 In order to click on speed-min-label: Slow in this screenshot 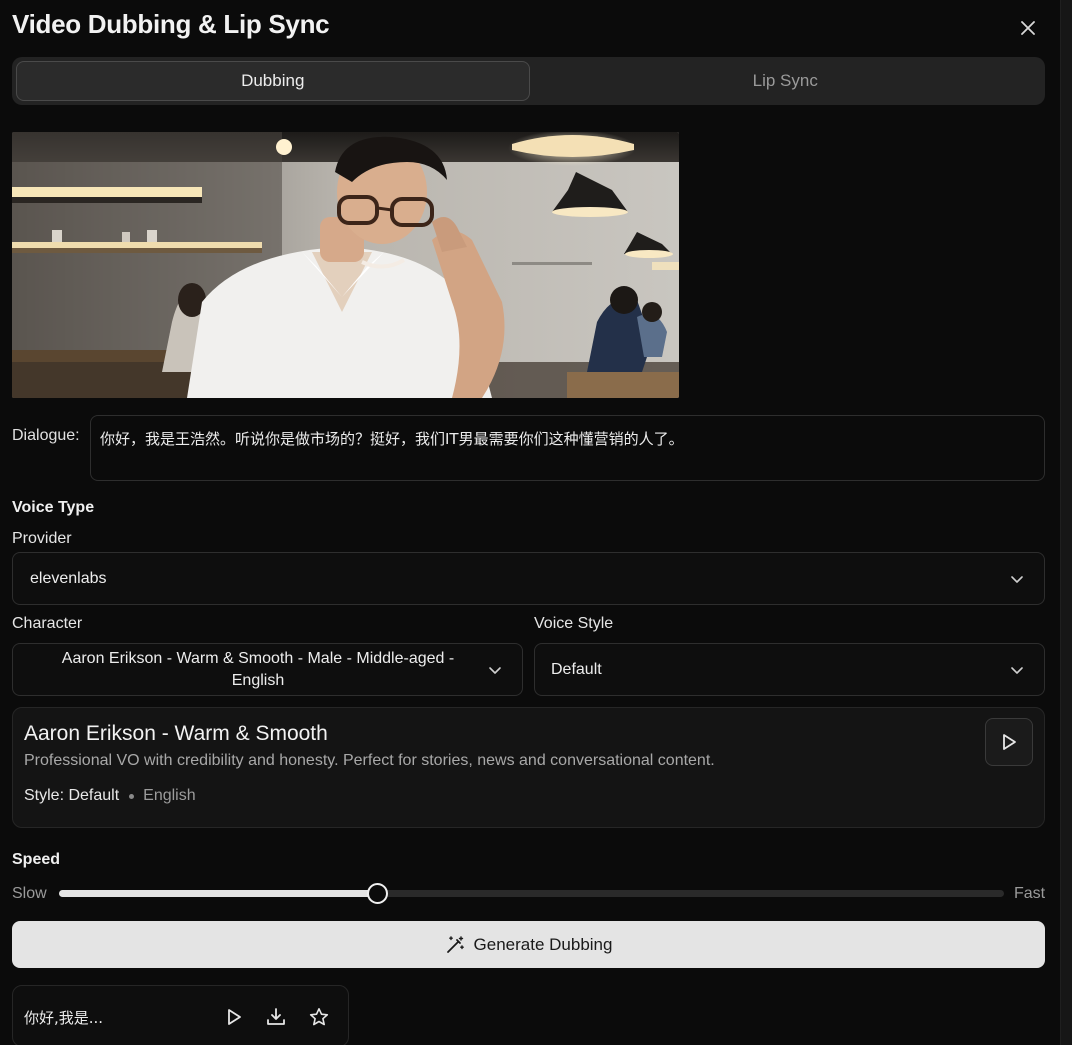, I will do `click(29, 893)`.